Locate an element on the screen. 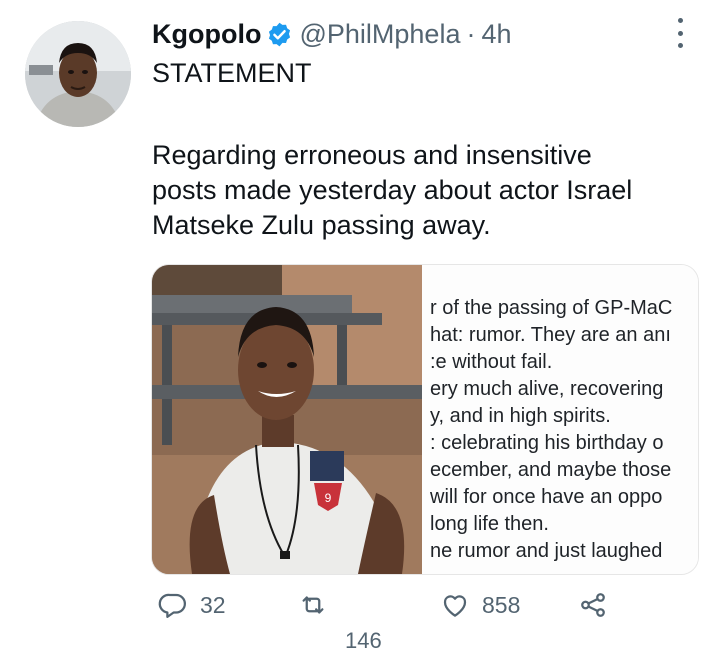 The width and height of the screenshot is (720, 663). document-line: long life then. is located at coordinates (489, 524).